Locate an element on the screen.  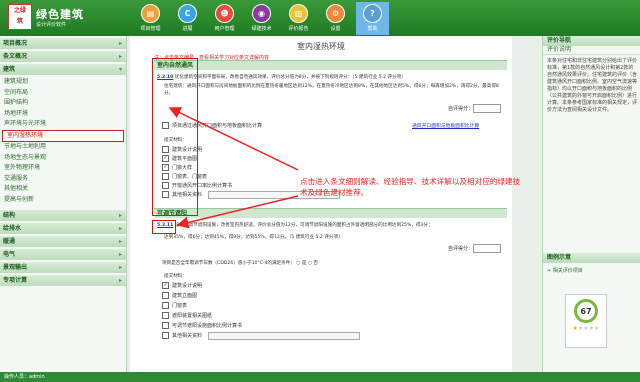
file-checkbox: 可调节遮阳设施面积比例计算书 is located at coordinates (202, 325).